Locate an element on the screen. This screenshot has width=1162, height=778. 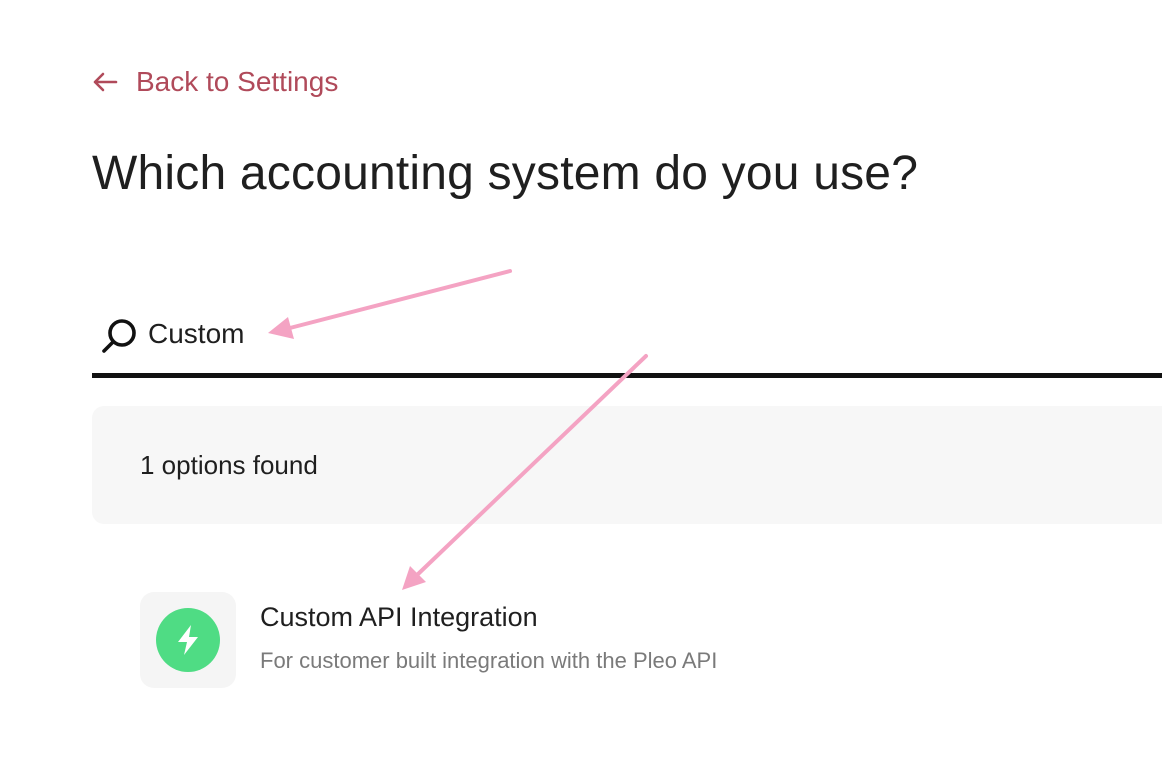
lightning-bolt-icon is located at coordinates (188, 640).